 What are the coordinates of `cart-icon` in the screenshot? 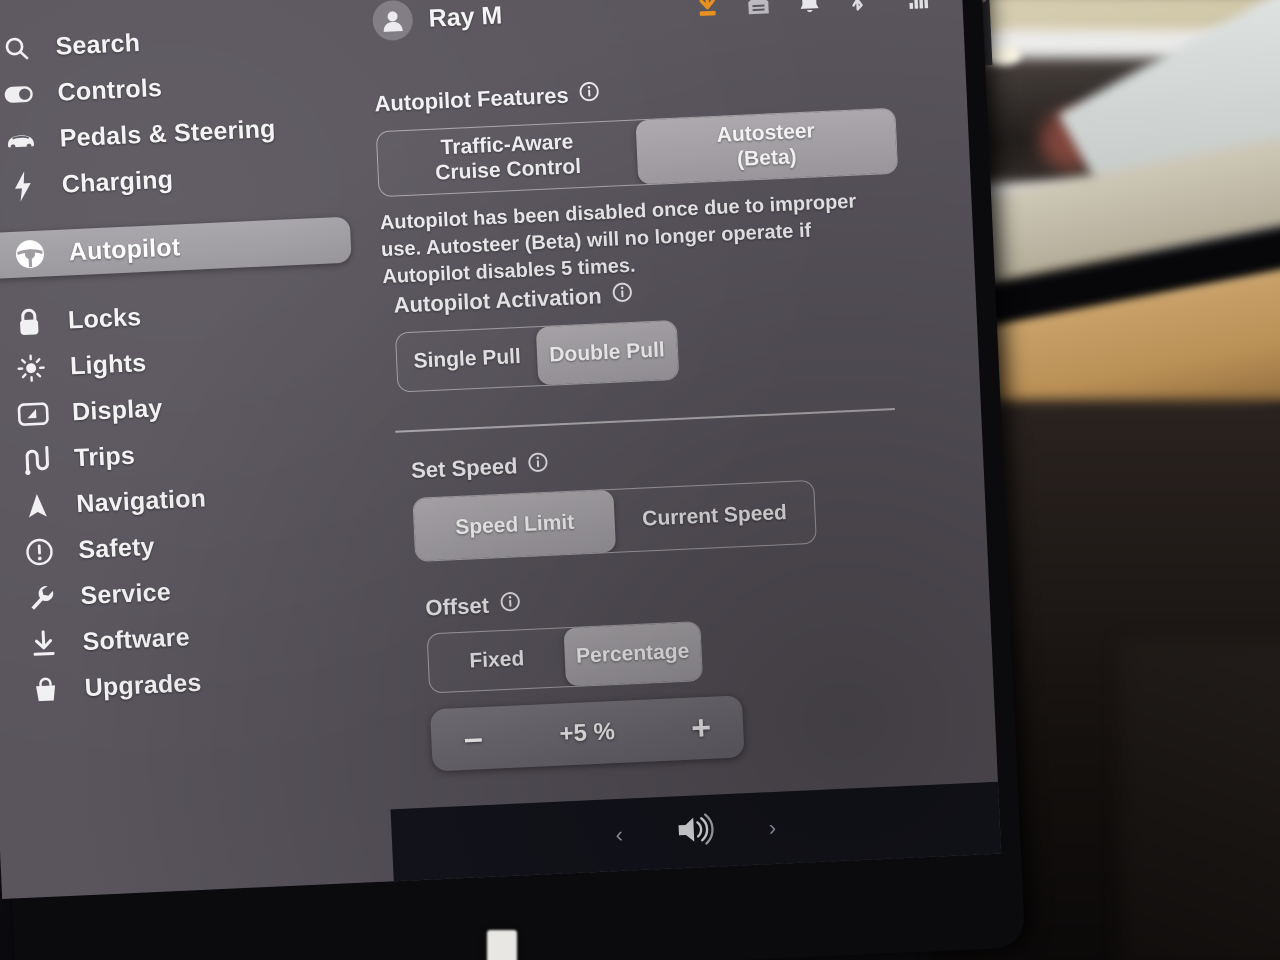 It's located at (46, 690).